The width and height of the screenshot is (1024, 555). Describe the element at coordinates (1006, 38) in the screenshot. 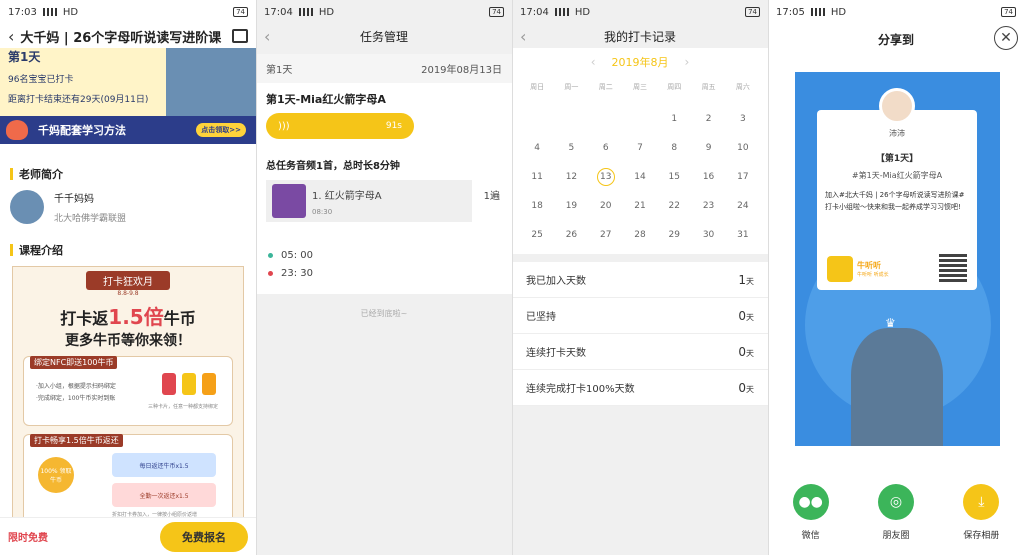

I see `close-icon: ✕` at that location.